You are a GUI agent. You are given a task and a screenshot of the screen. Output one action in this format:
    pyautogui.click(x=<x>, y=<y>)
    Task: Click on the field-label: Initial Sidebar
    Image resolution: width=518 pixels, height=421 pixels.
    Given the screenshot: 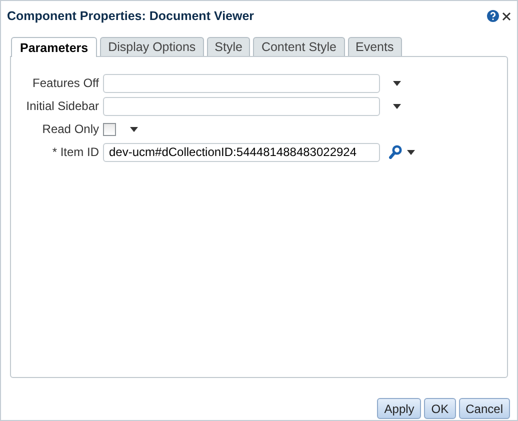 What is the action you would take?
    pyautogui.click(x=62, y=107)
    